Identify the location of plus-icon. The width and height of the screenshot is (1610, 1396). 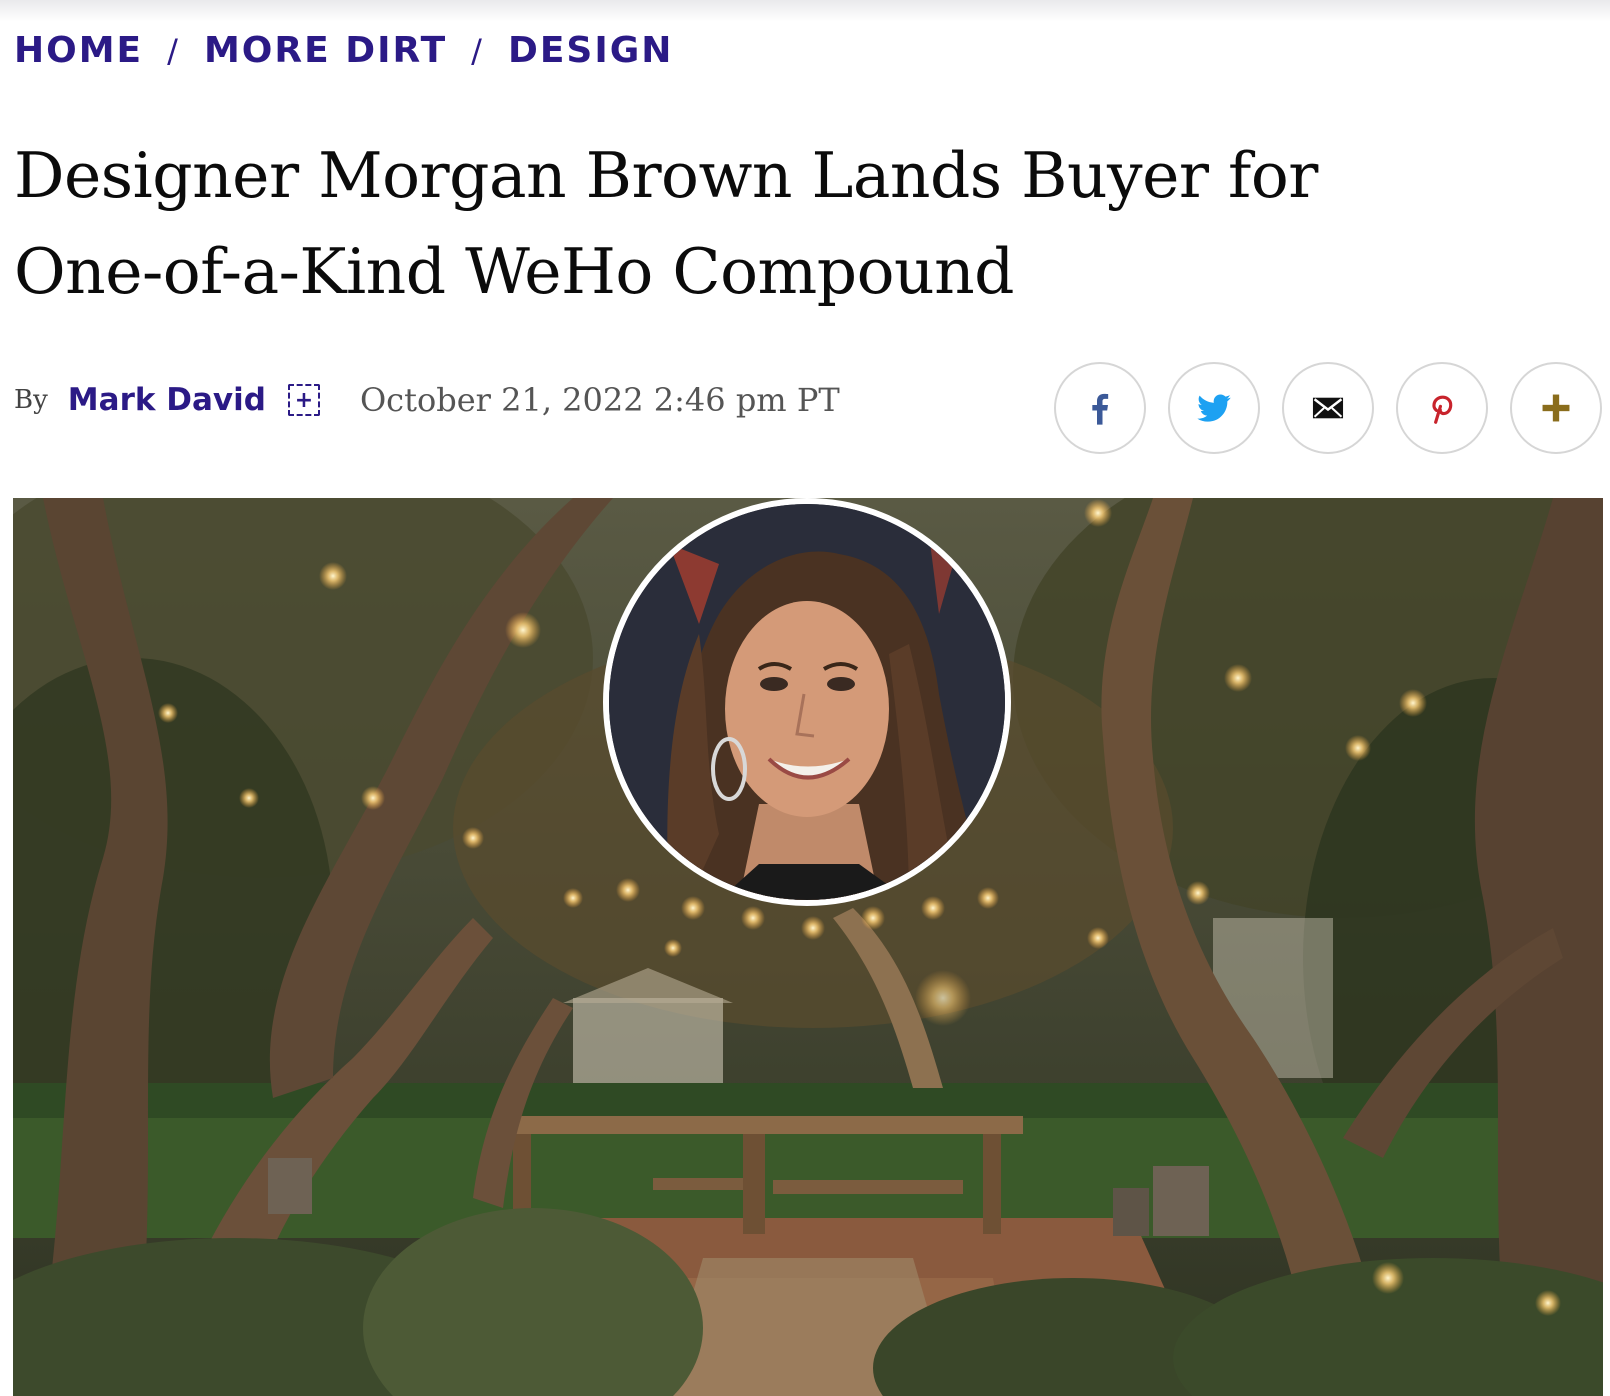
(1556, 408).